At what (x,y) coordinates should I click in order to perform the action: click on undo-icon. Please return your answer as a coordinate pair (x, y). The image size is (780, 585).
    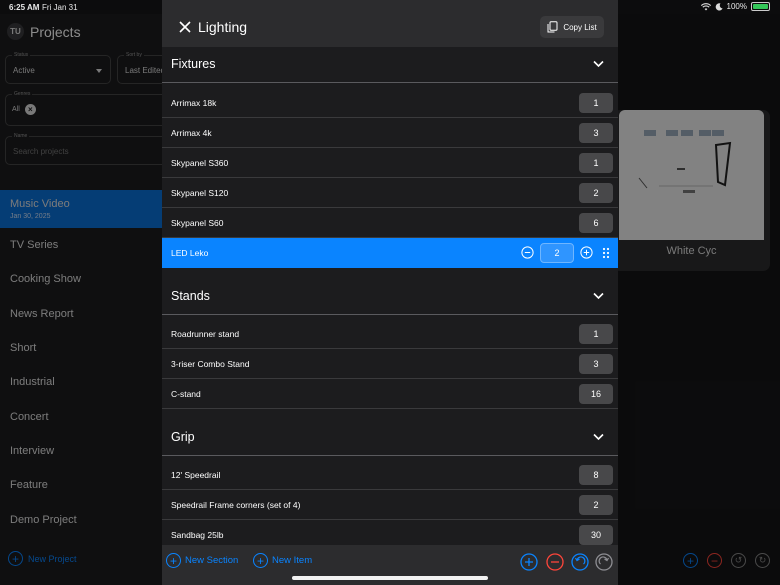
    Looking at the image, I should click on (580, 562).